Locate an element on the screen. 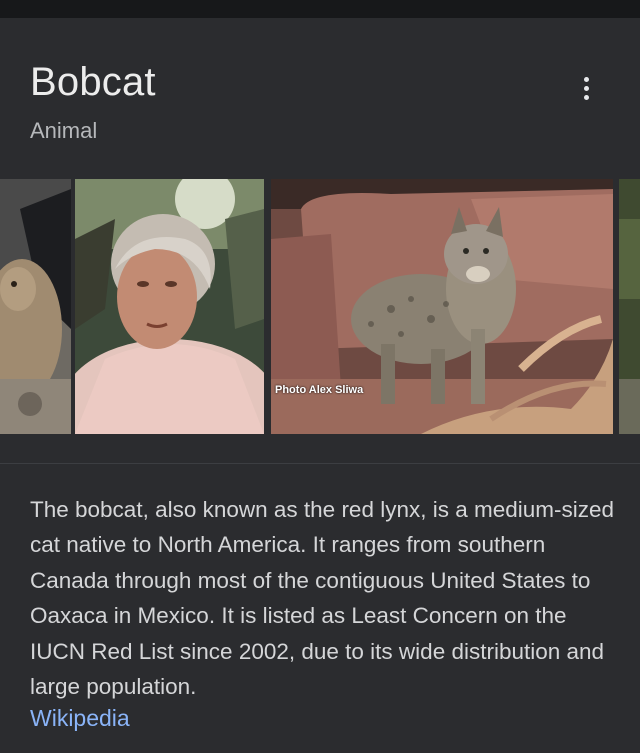 This screenshot has height=753, width=640. photo-credit: Photo Alex Sliwa is located at coordinates (319, 390).